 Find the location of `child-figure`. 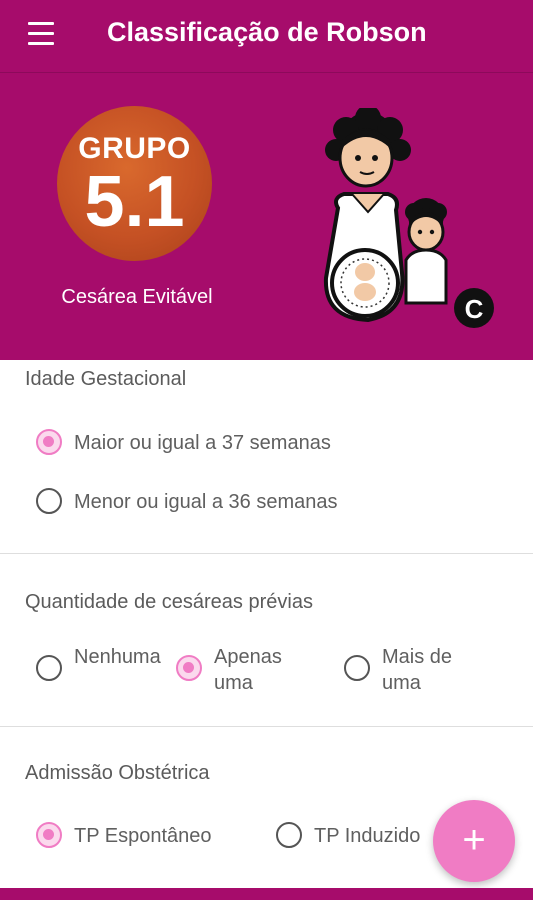

child-figure is located at coordinates (426, 251).